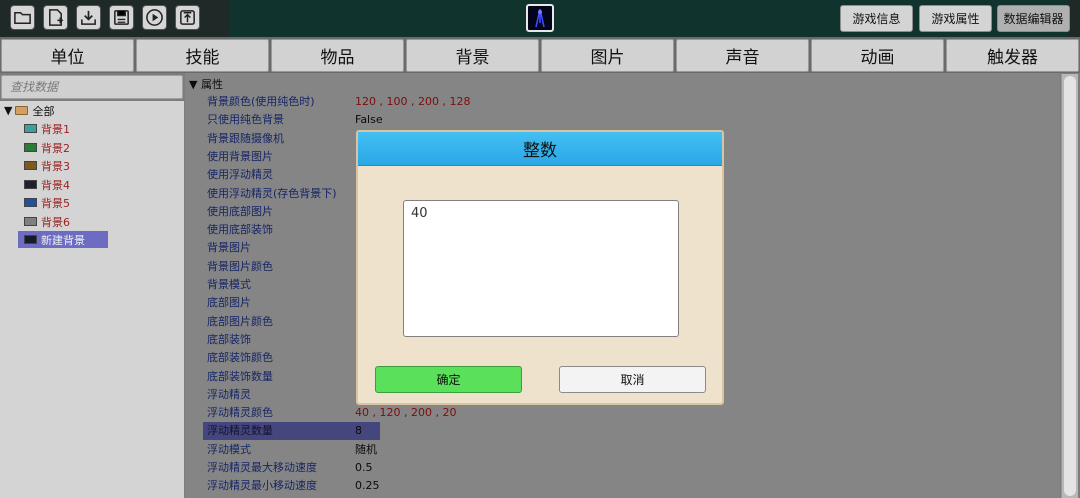  I want to click on open-folder-button, so click(22, 17).